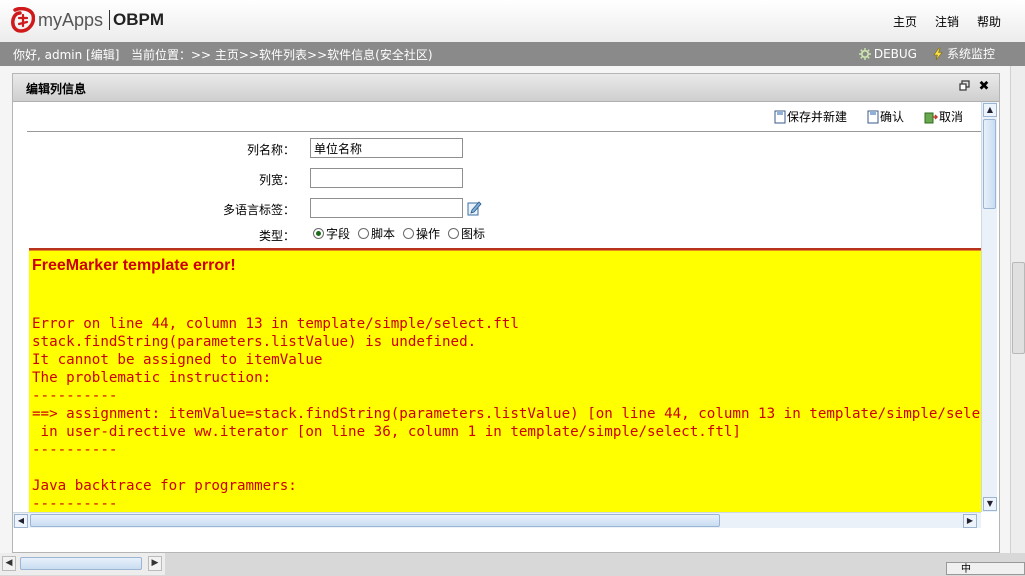 The width and height of the screenshot is (1025, 576). What do you see at coordinates (964, 87) in the screenshot?
I see `restore-icon` at bounding box center [964, 87].